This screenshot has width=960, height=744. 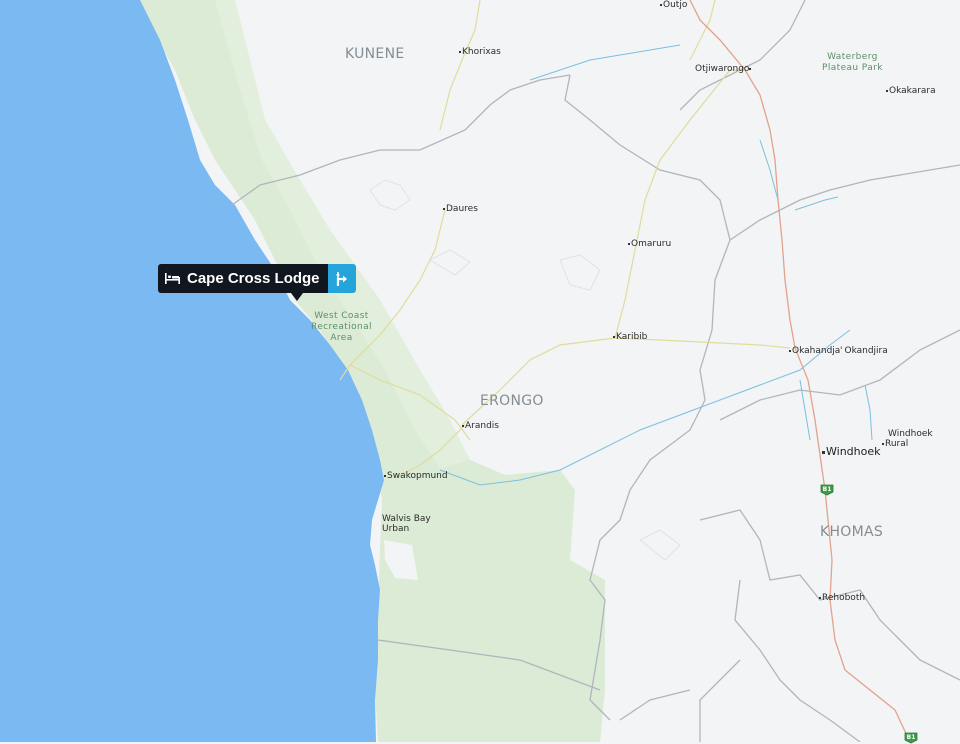 What do you see at coordinates (814, 351) in the screenshot?
I see `town-label-okahandja: Okahandja` at bounding box center [814, 351].